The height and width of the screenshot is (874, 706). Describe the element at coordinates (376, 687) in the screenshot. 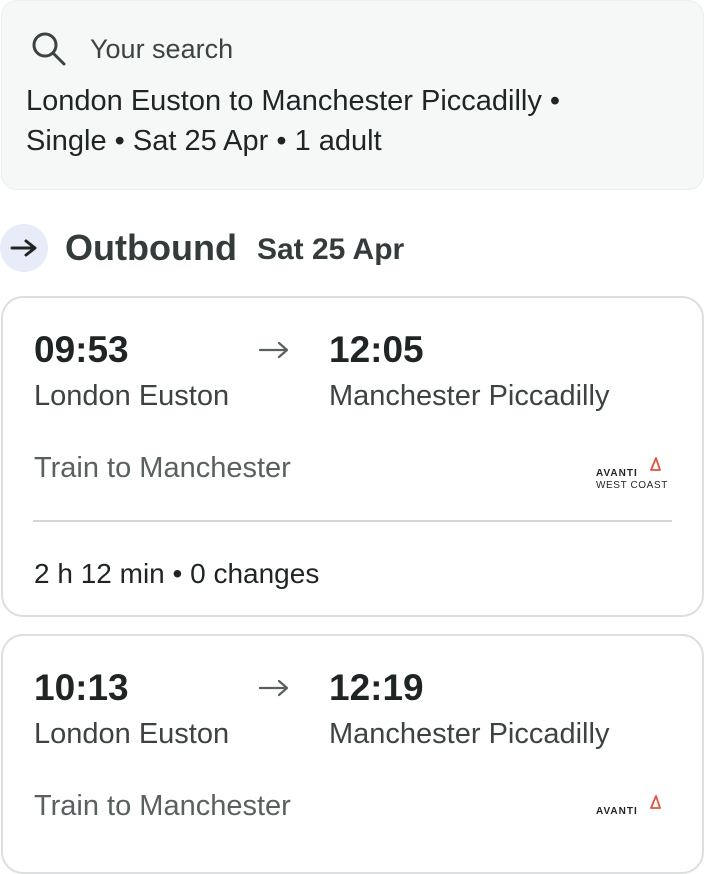

I see `arrival-time: 12:19` at that location.